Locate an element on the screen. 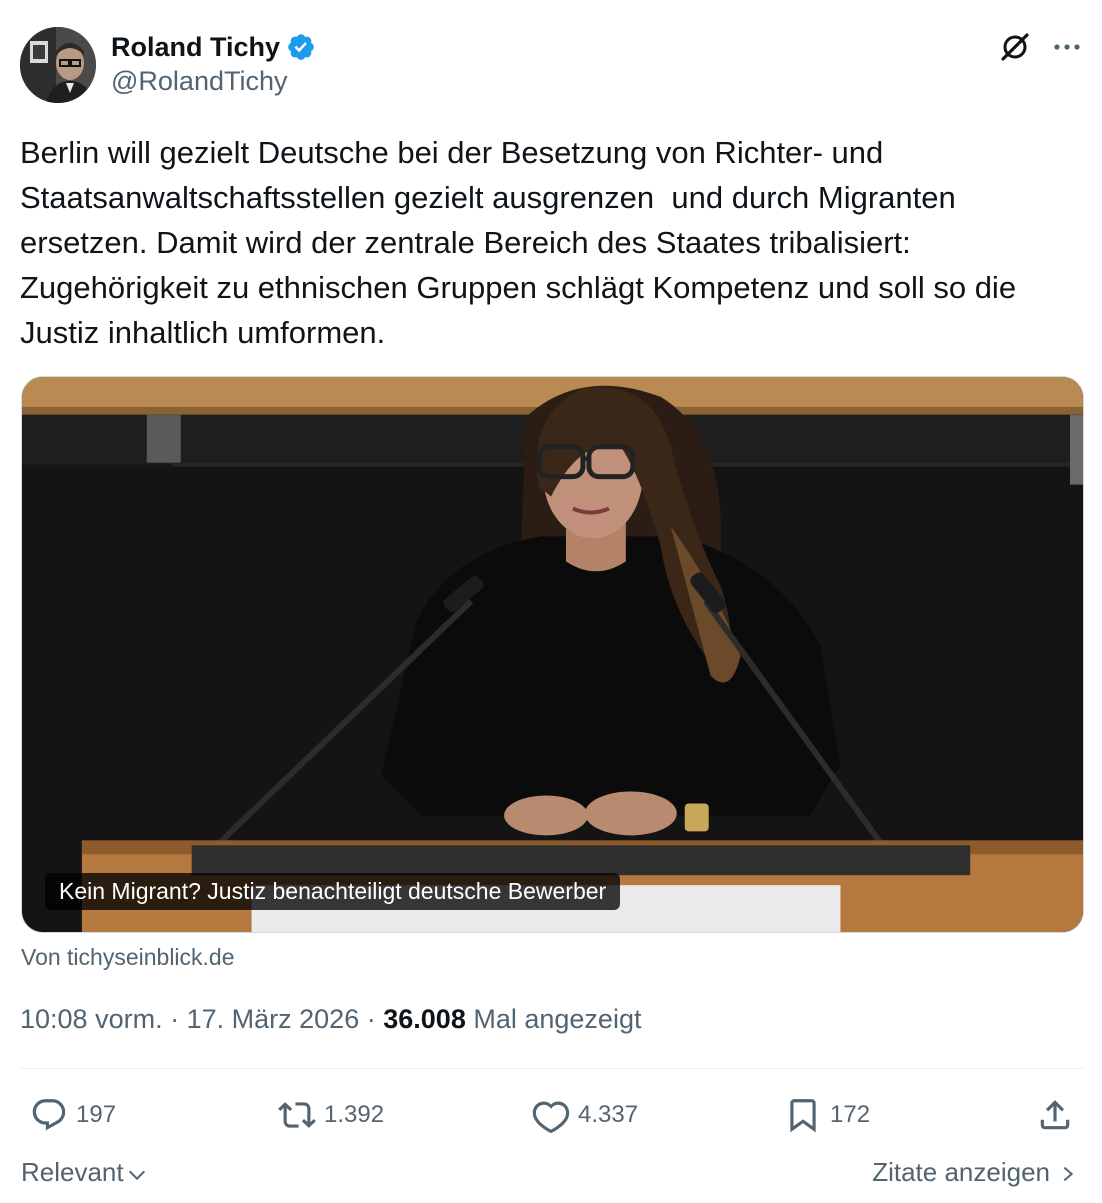  author-block: Roland Tichy @RolandTichy is located at coordinates (213, 63).